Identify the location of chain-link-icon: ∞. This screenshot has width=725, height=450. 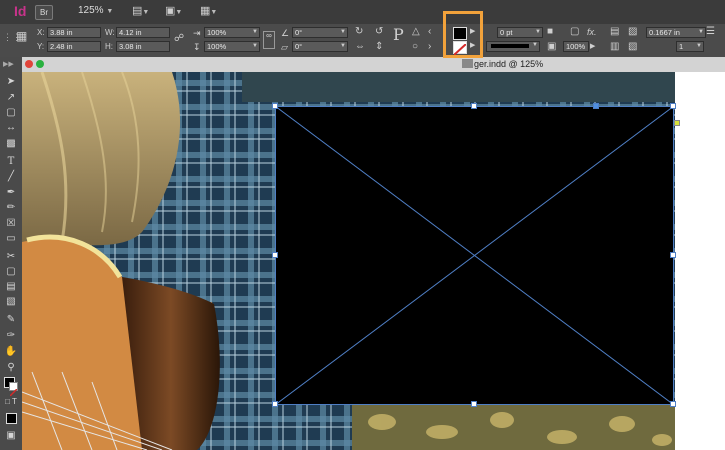
(269, 40).